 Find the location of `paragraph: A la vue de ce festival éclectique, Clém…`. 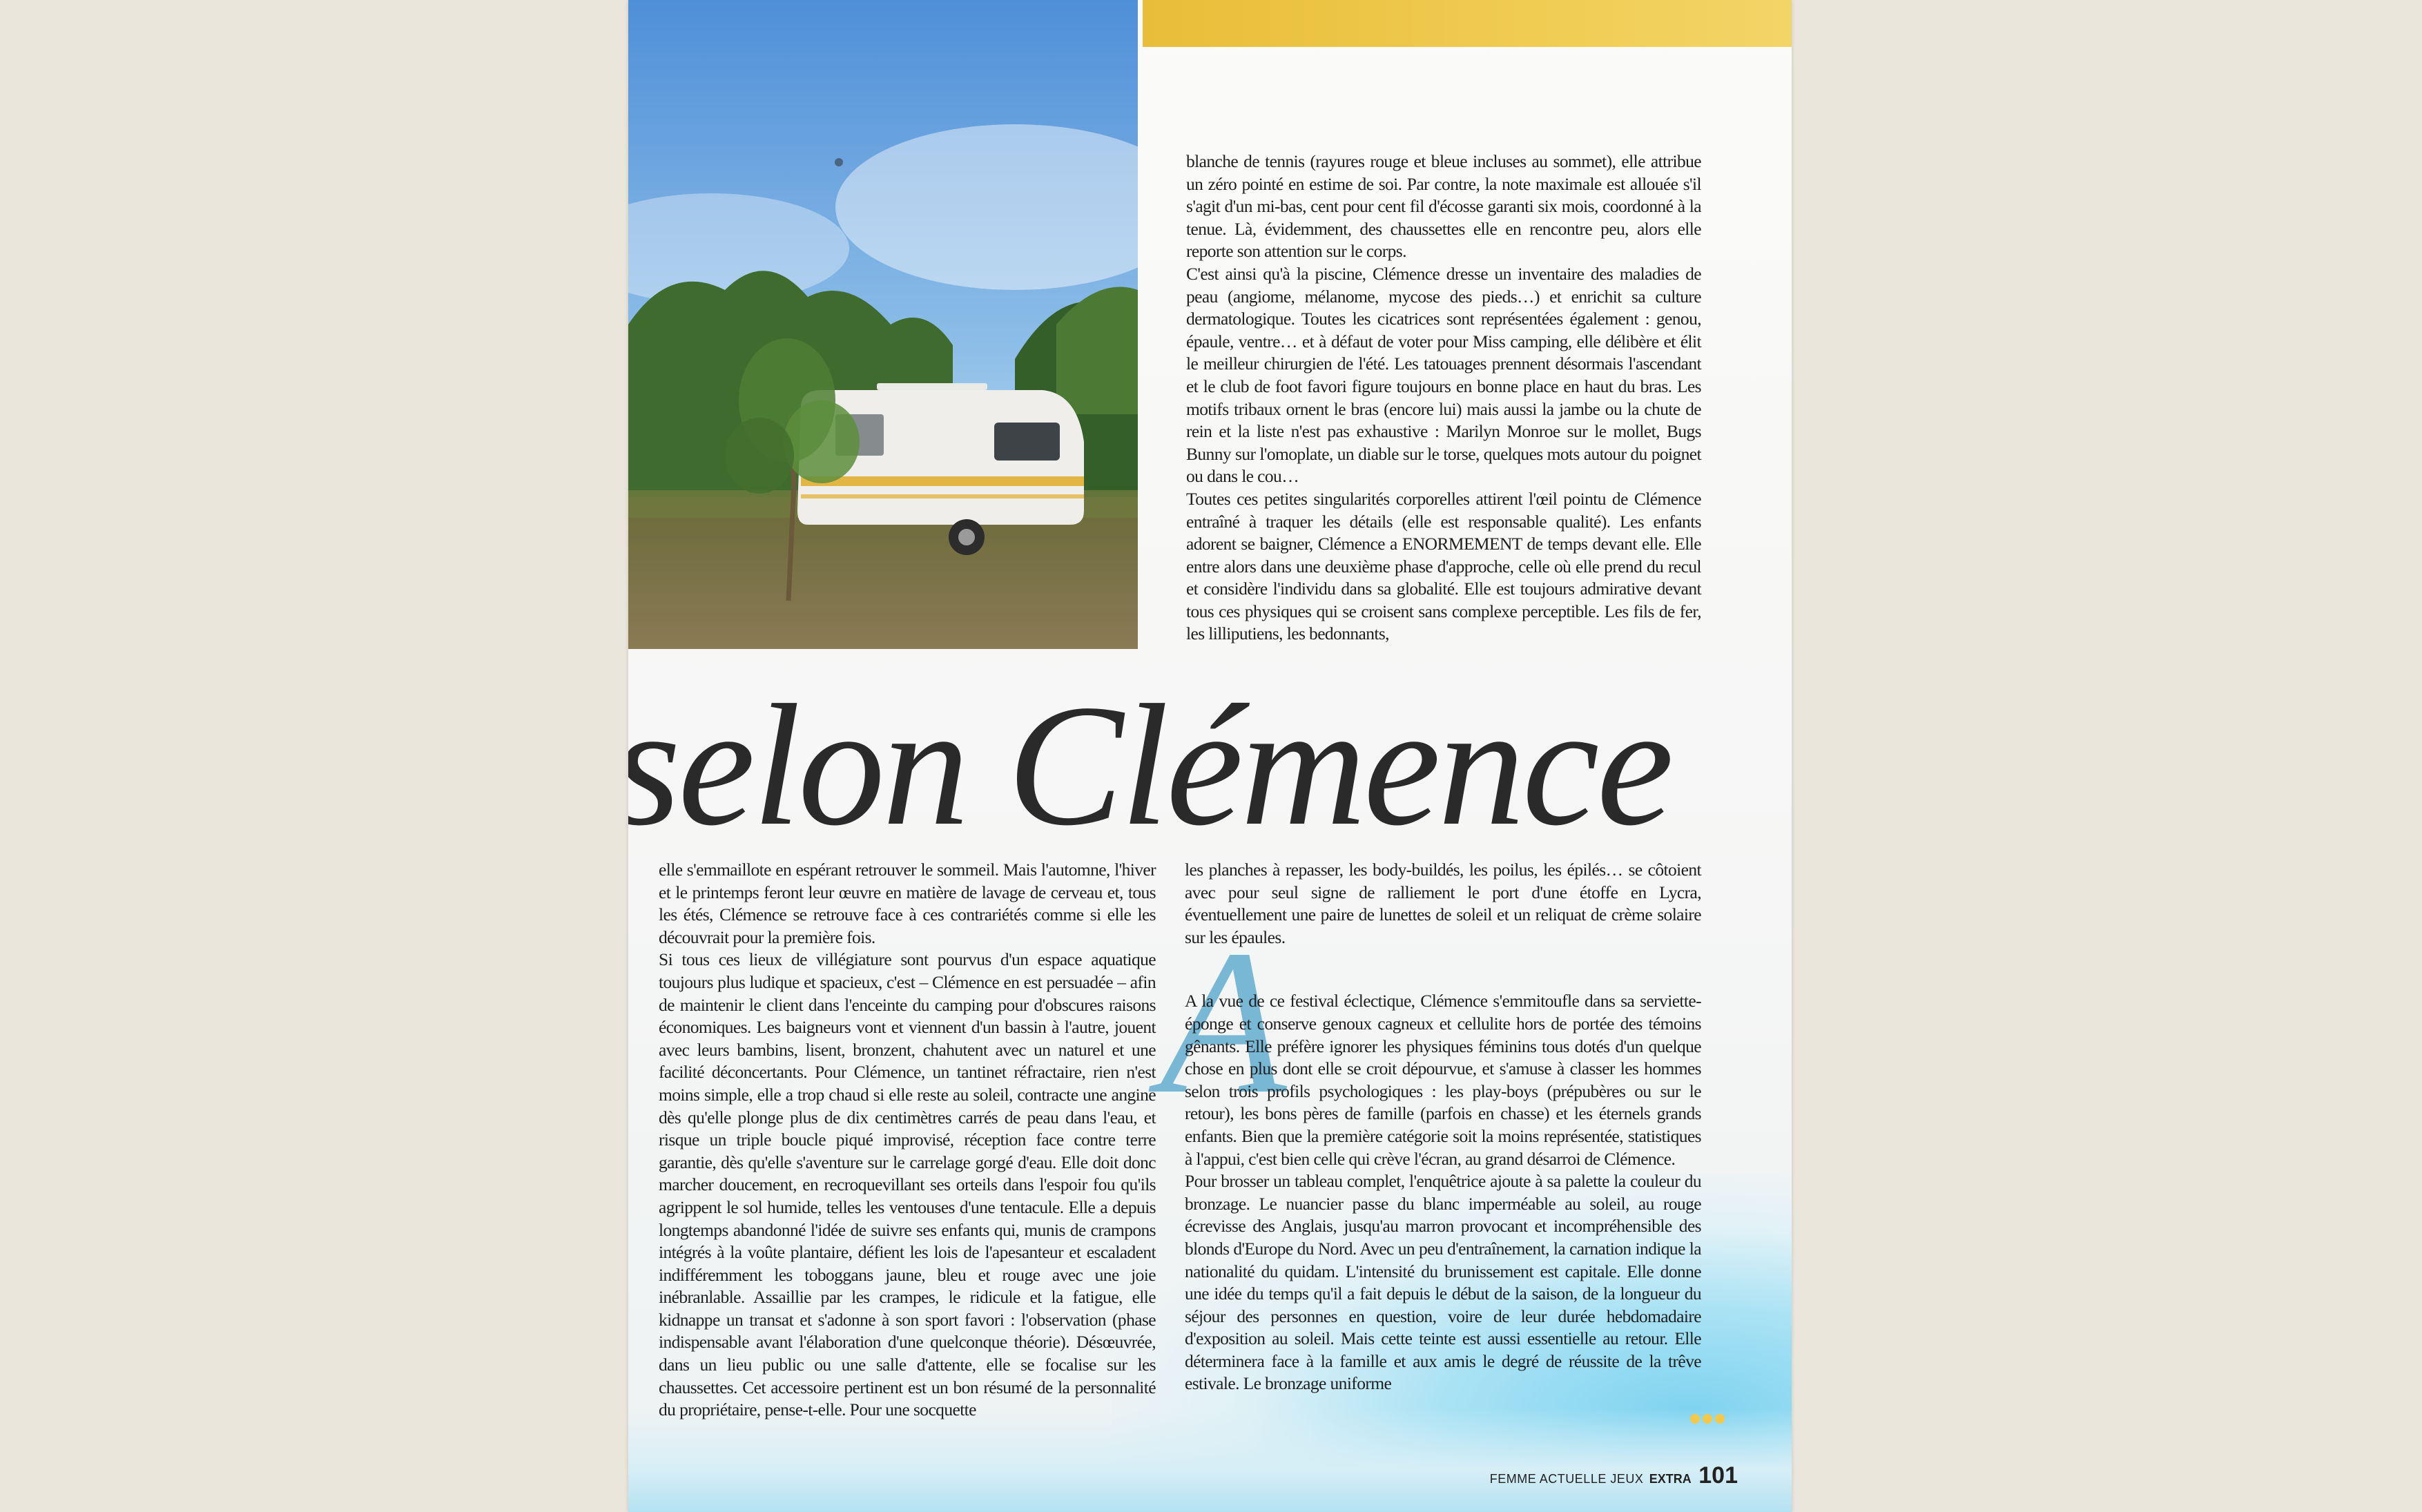

paragraph: A la vue de ce festival éclectique, Clém… is located at coordinates (1443, 1192).